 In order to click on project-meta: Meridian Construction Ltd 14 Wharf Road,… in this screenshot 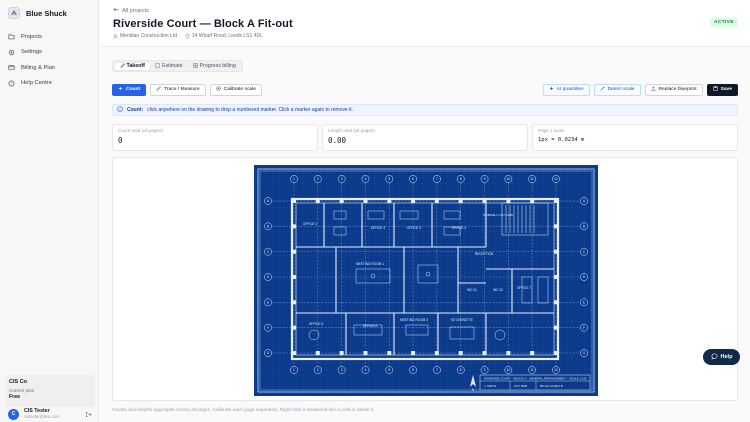, I will do `click(425, 36)`.